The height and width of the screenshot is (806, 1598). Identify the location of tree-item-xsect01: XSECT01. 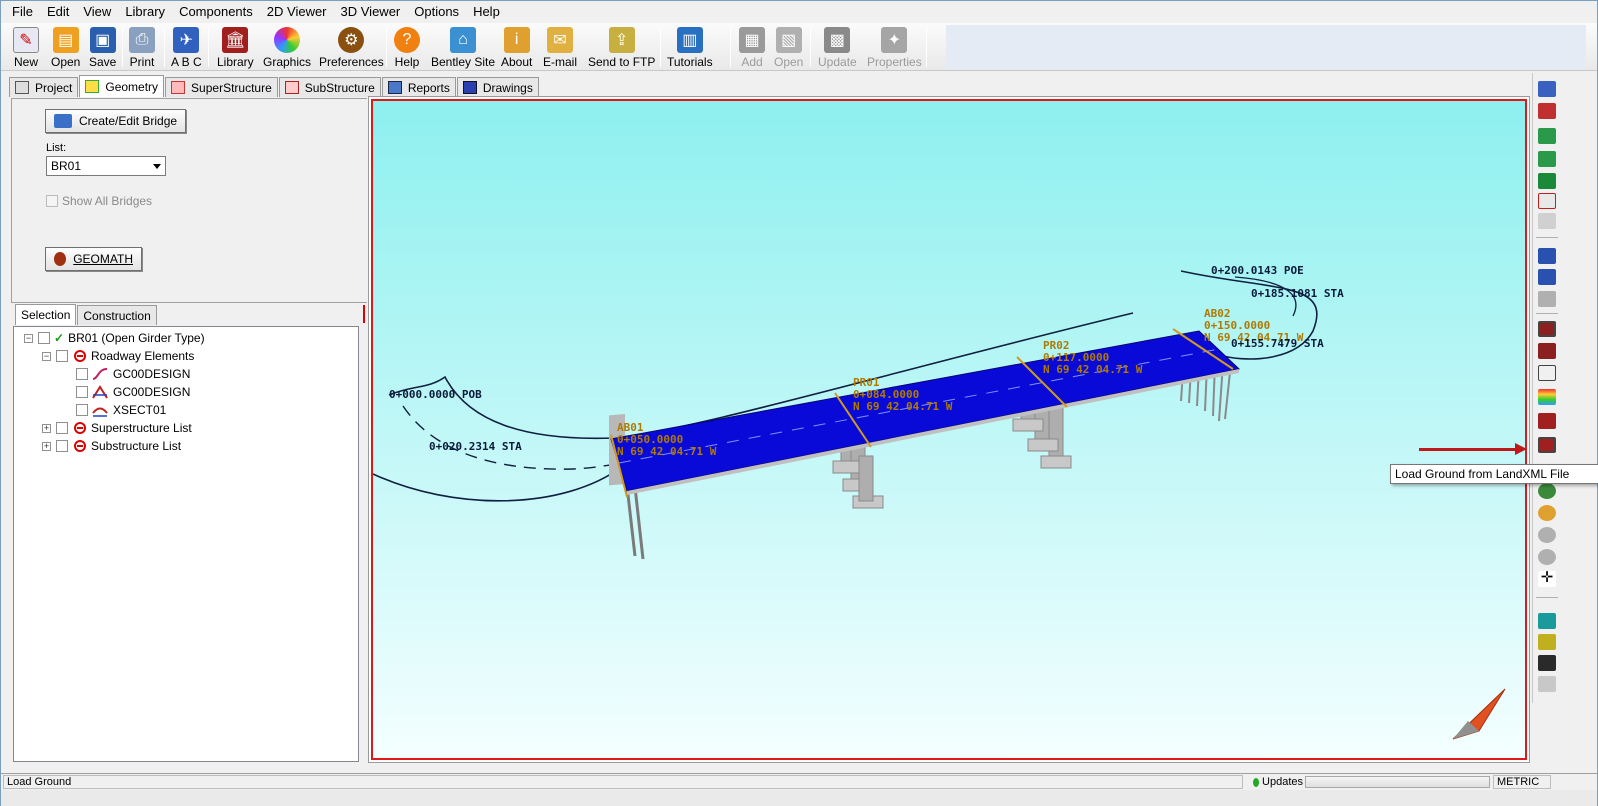
(121, 410).